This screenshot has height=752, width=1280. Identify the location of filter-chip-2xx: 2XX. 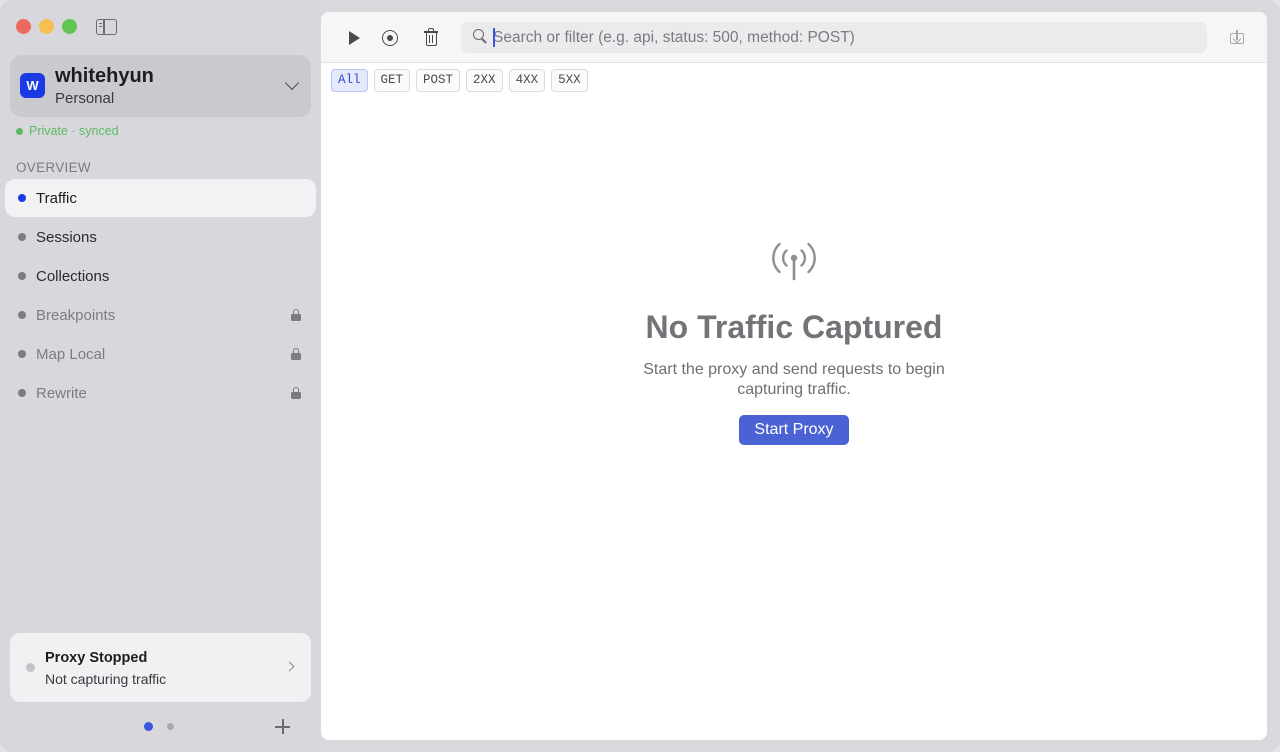
(484, 80).